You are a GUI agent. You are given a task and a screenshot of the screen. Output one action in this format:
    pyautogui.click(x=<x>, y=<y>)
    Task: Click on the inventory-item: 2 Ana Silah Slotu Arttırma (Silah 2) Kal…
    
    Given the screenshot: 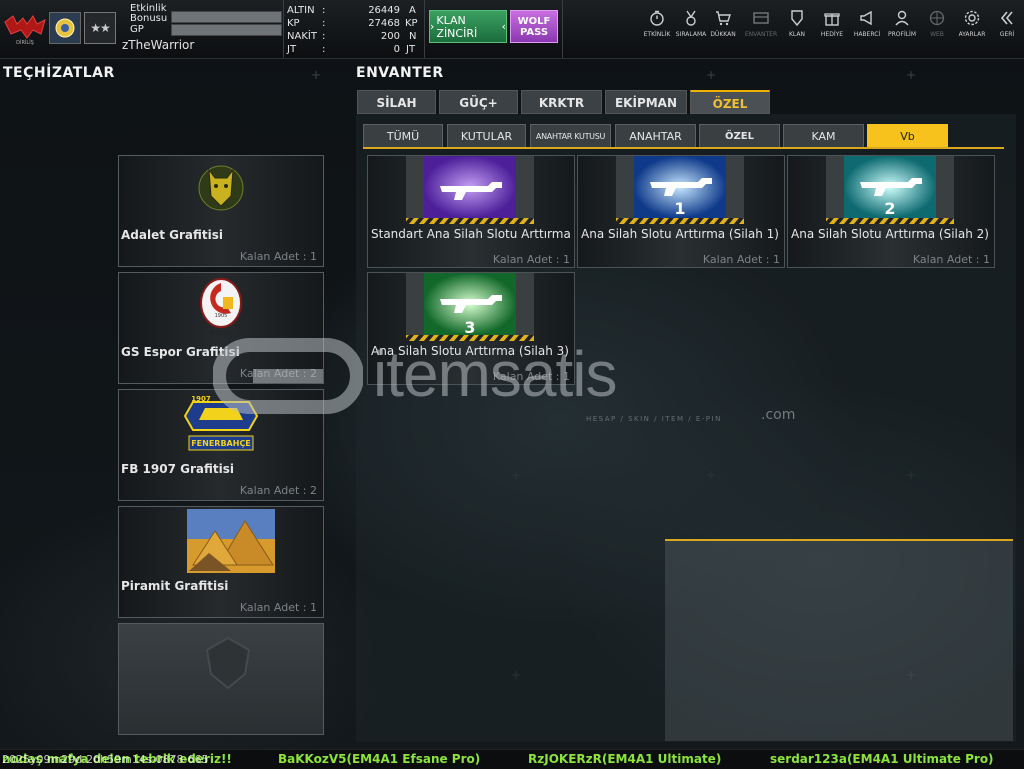 What is the action you would take?
    pyautogui.click(x=891, y=211)
    